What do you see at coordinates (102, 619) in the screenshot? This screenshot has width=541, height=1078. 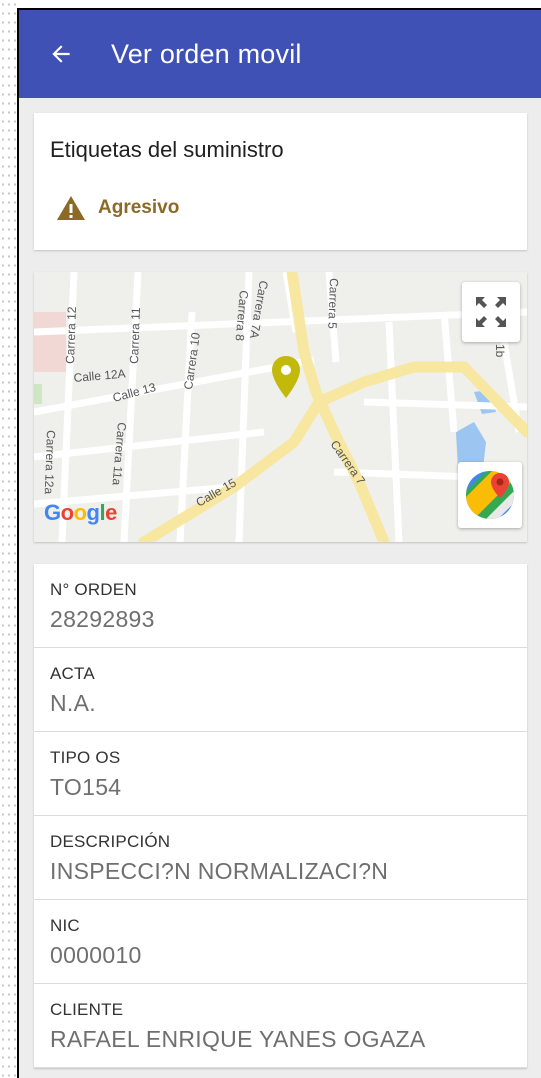 I see `field-value: 28292893` at bounding box center [102, 619].